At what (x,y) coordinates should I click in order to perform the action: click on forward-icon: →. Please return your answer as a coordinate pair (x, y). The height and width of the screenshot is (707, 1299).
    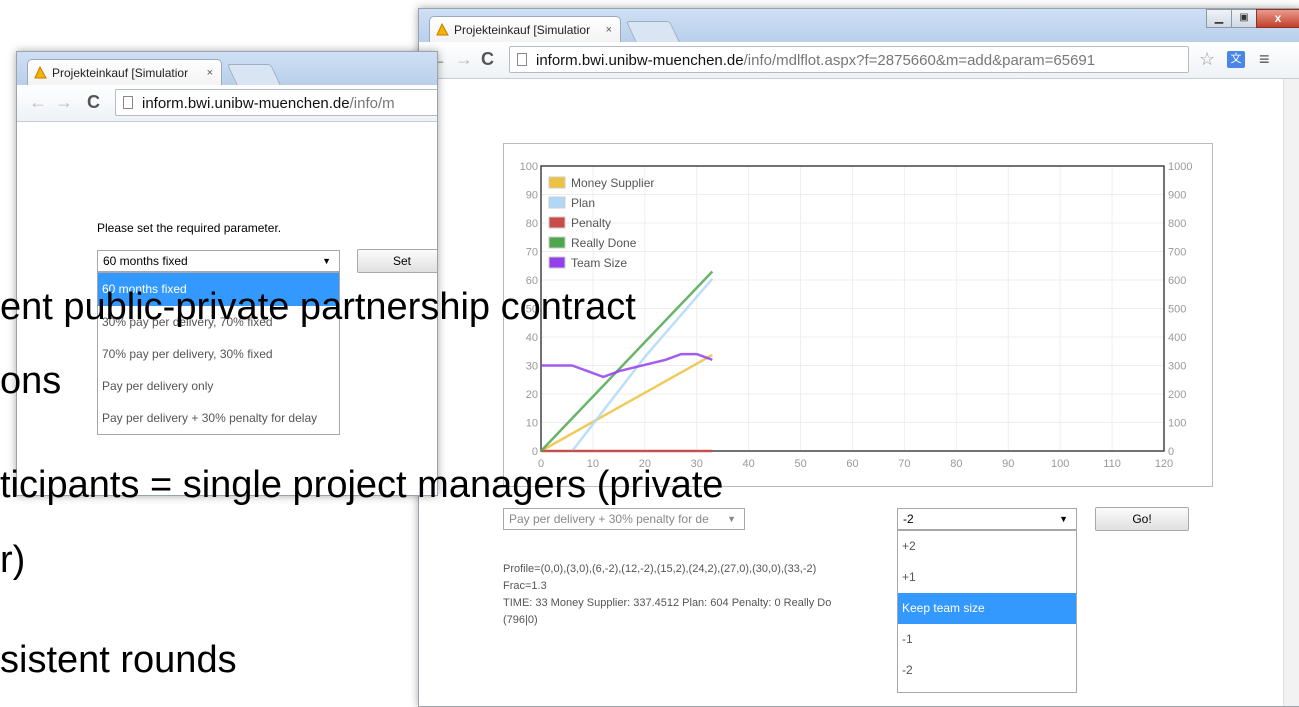
    Looking at the image, I should click on (64, 102).